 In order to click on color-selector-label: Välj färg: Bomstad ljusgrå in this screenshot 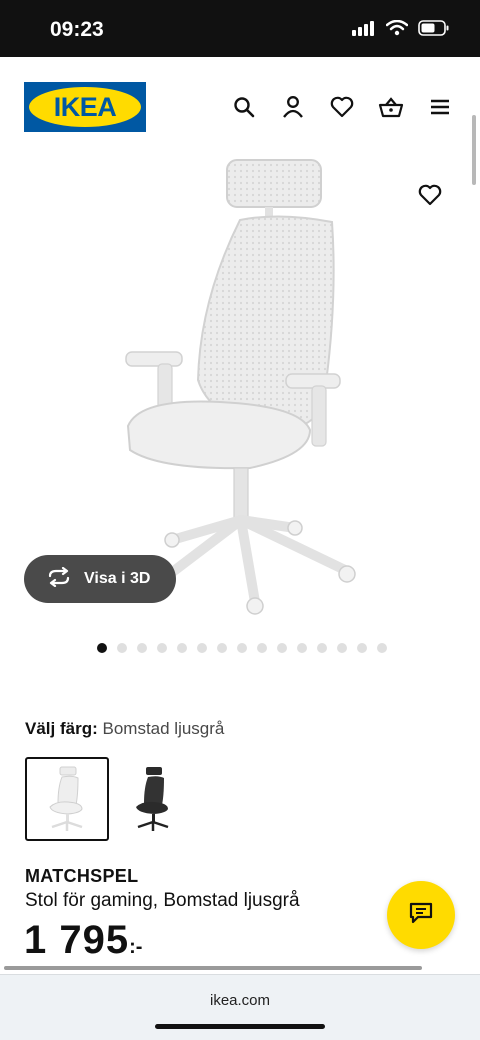, I will do `click(124, 729)`.